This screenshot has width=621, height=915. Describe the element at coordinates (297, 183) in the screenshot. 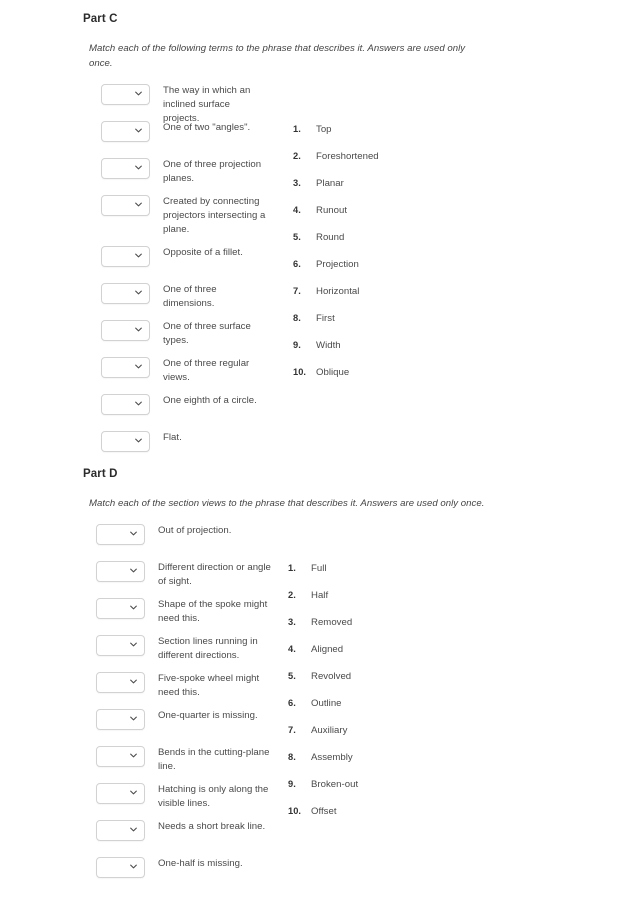

I see `answer-number: 3.` at that location.